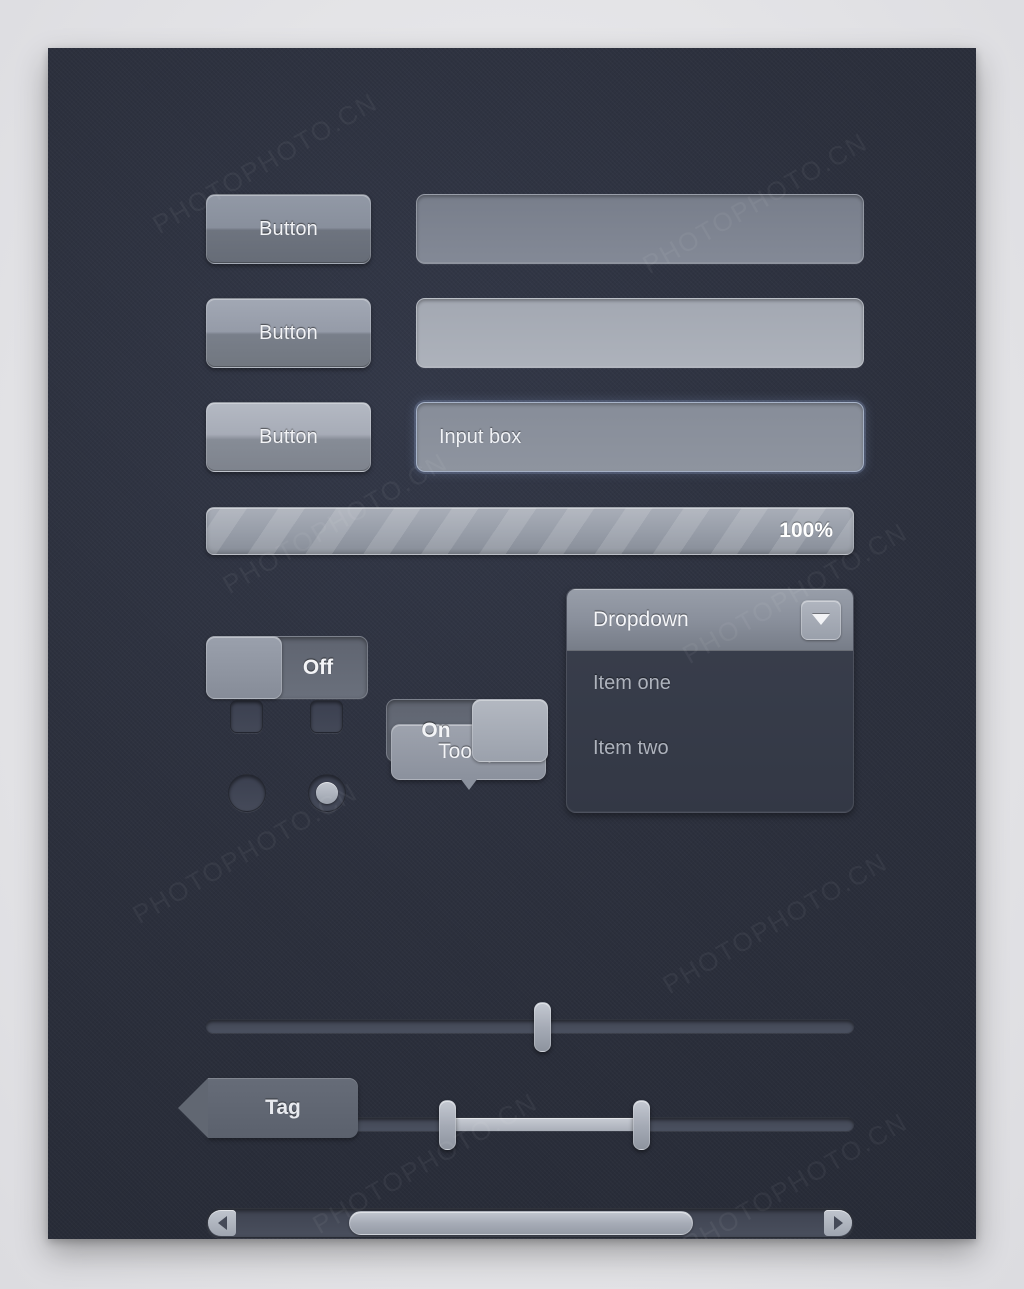 The image size is (1024, 1289). Describe the element at coordinates (640, 229) in the screenshot. I see `text-field-normal` at that location.